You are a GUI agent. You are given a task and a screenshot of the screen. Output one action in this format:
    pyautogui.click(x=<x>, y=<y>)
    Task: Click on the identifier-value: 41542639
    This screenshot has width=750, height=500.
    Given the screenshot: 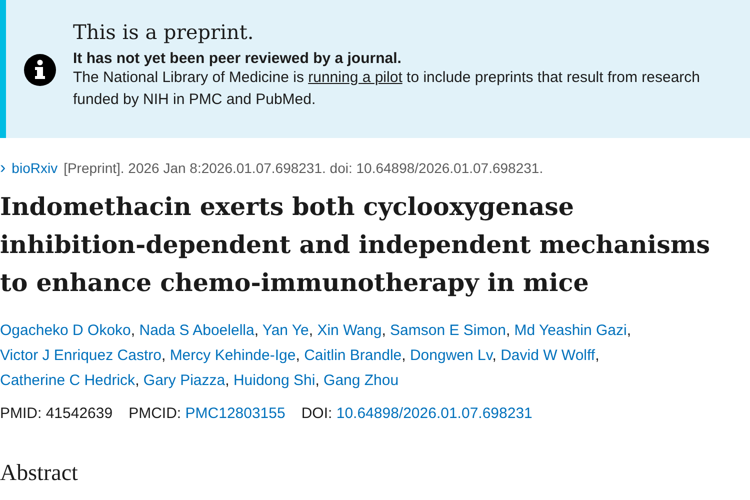 What is the action you would take?
    pyautogui.click(x=79, y=413)
    